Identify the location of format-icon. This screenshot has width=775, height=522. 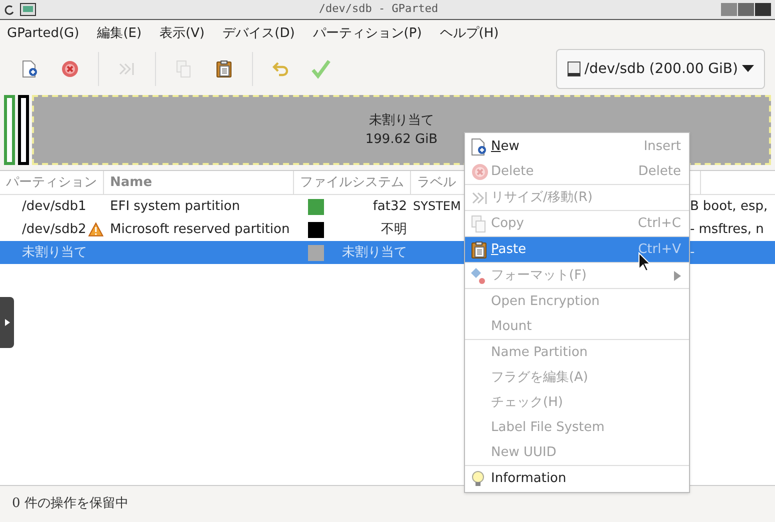
(479, 275).